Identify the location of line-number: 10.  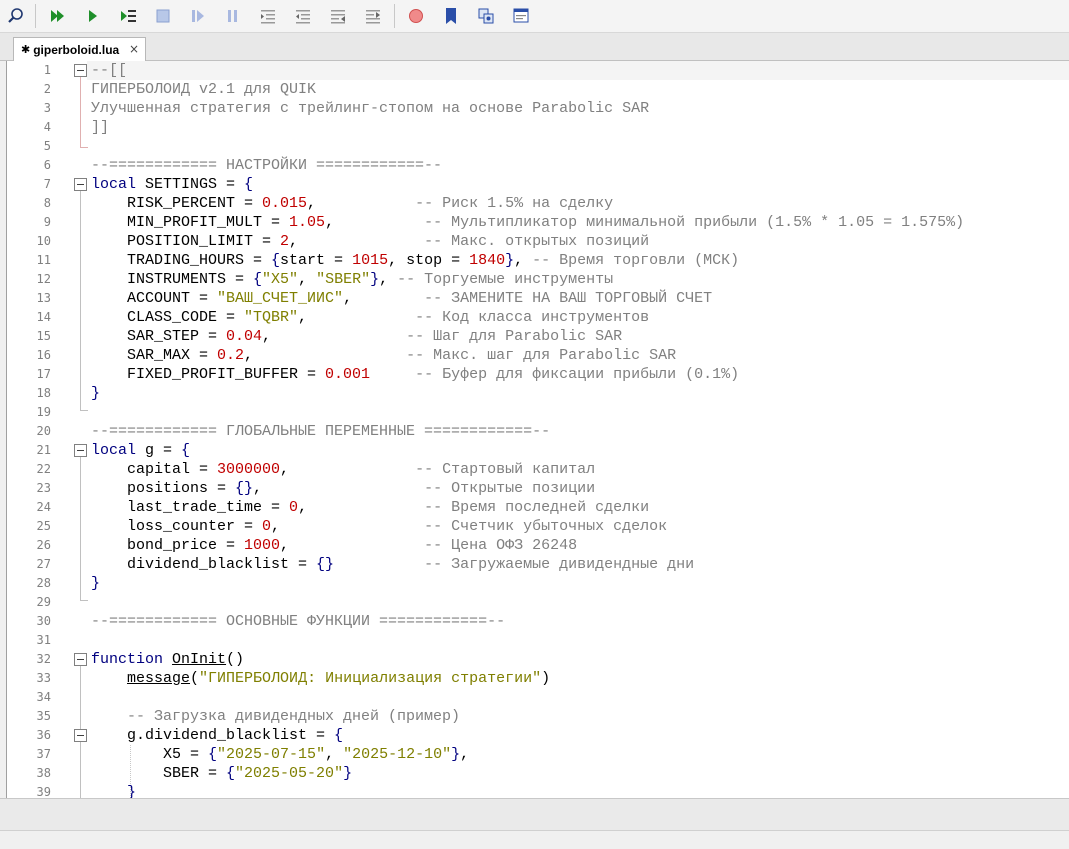
(43, 241).